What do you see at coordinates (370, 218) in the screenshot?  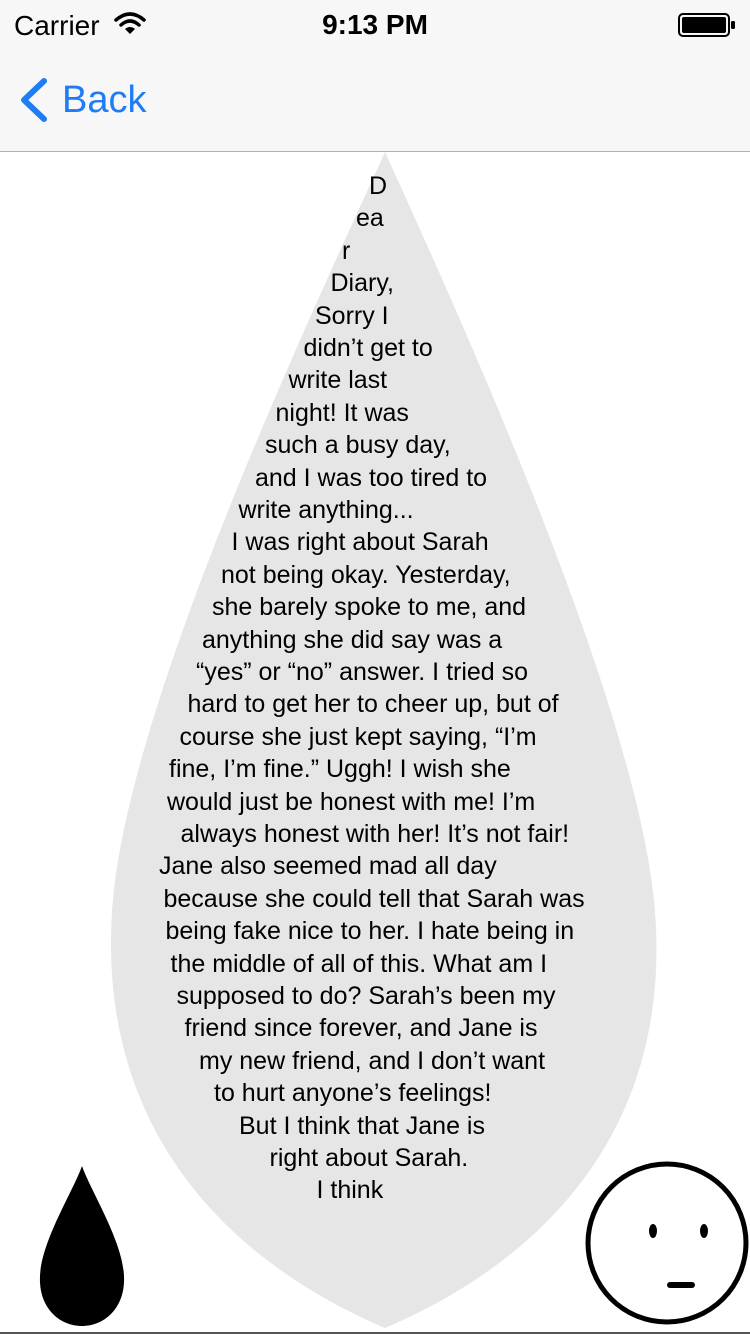 I see `diary-line: ea` at bounding box center [370, 218].